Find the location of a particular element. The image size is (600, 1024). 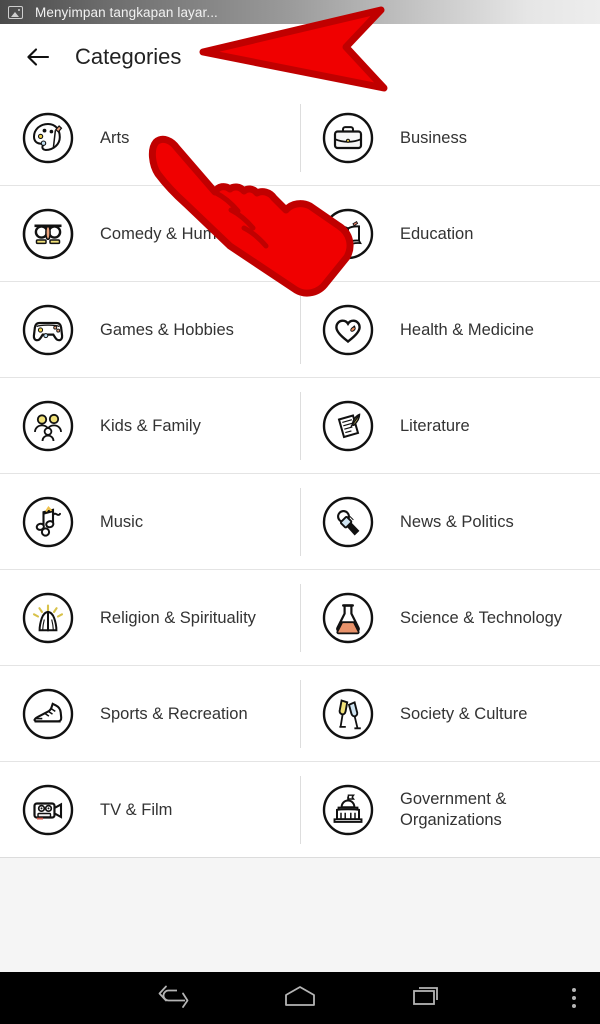

recents-nav-button is located at coordinates (428, 998).